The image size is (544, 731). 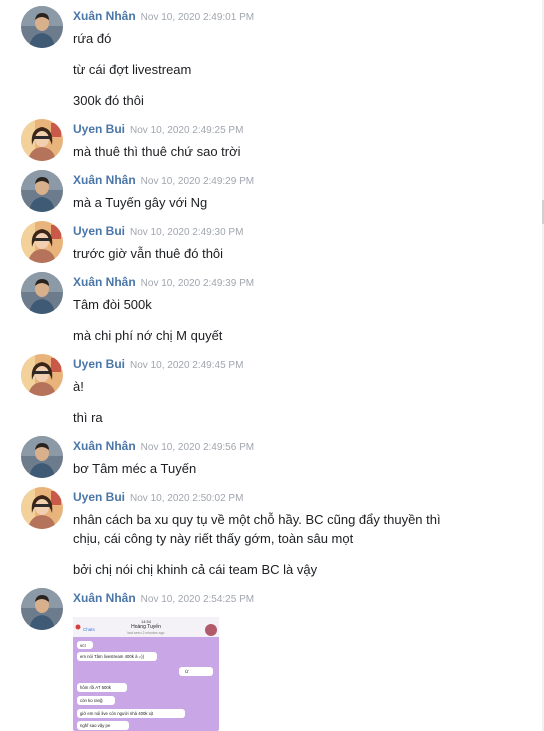 What do you see at coordinates (146, 633) in the screenshot?
I see `image-contact-status: last seen 2 minutes ago` at bounding box center [146, 633].